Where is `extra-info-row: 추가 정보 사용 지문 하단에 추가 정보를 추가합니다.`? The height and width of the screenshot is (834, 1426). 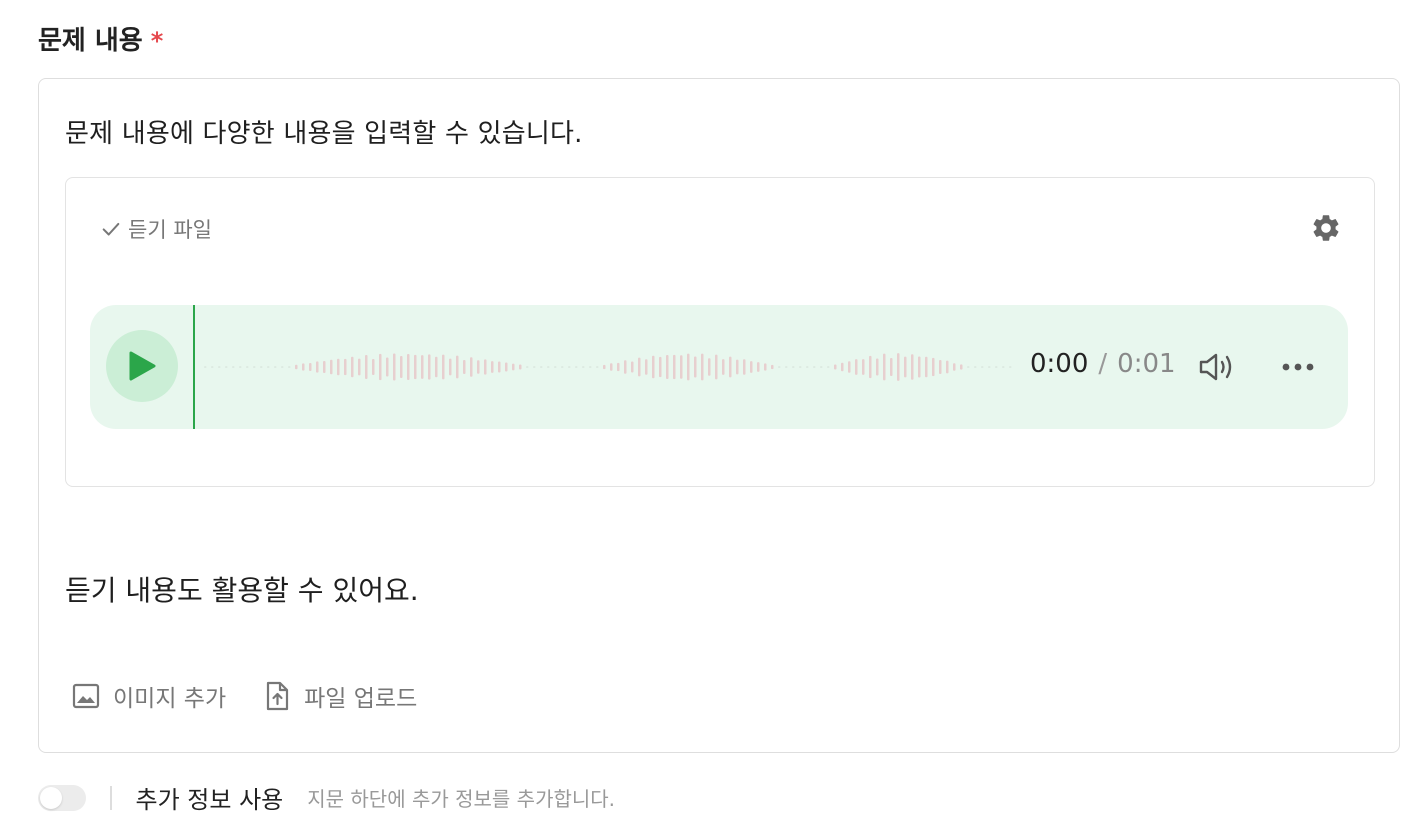
extra-info-row: 추가 정보 사용 지문 하단에 추가 정보를 추가합니다. is located at coordinates (326, 797).